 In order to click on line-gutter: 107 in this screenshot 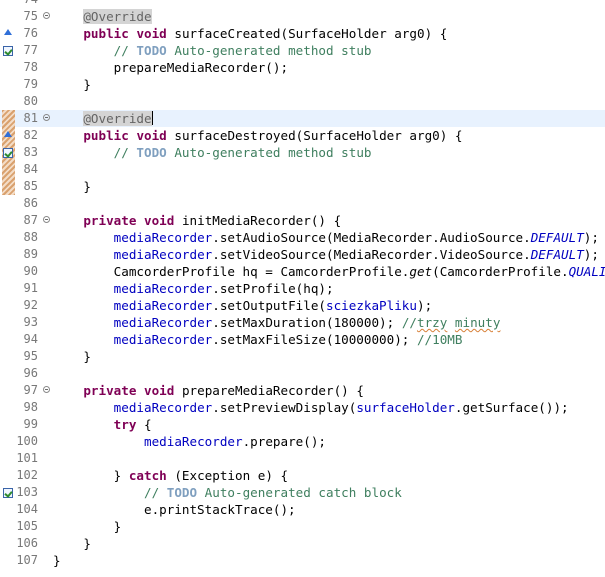, I will do `click(26, 560)`.